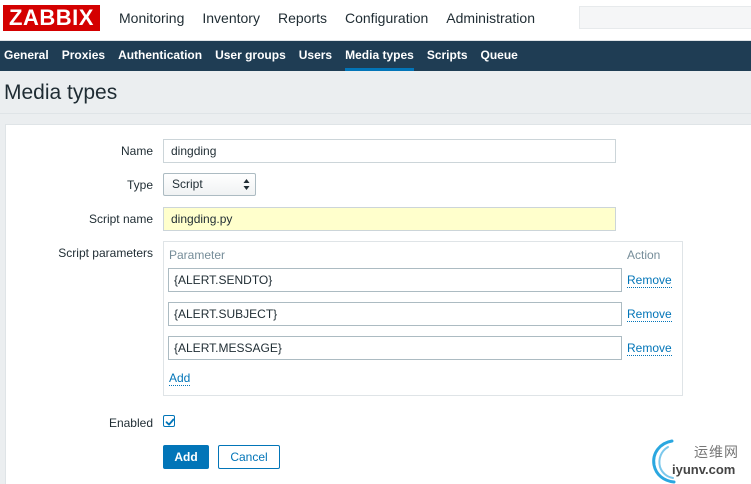 Image resolution: width=751 pixels, height=484 pixels. Describe the element at coordinates (249, 457) in the screenshot. I see `cancel-button: Cancel` at that location.